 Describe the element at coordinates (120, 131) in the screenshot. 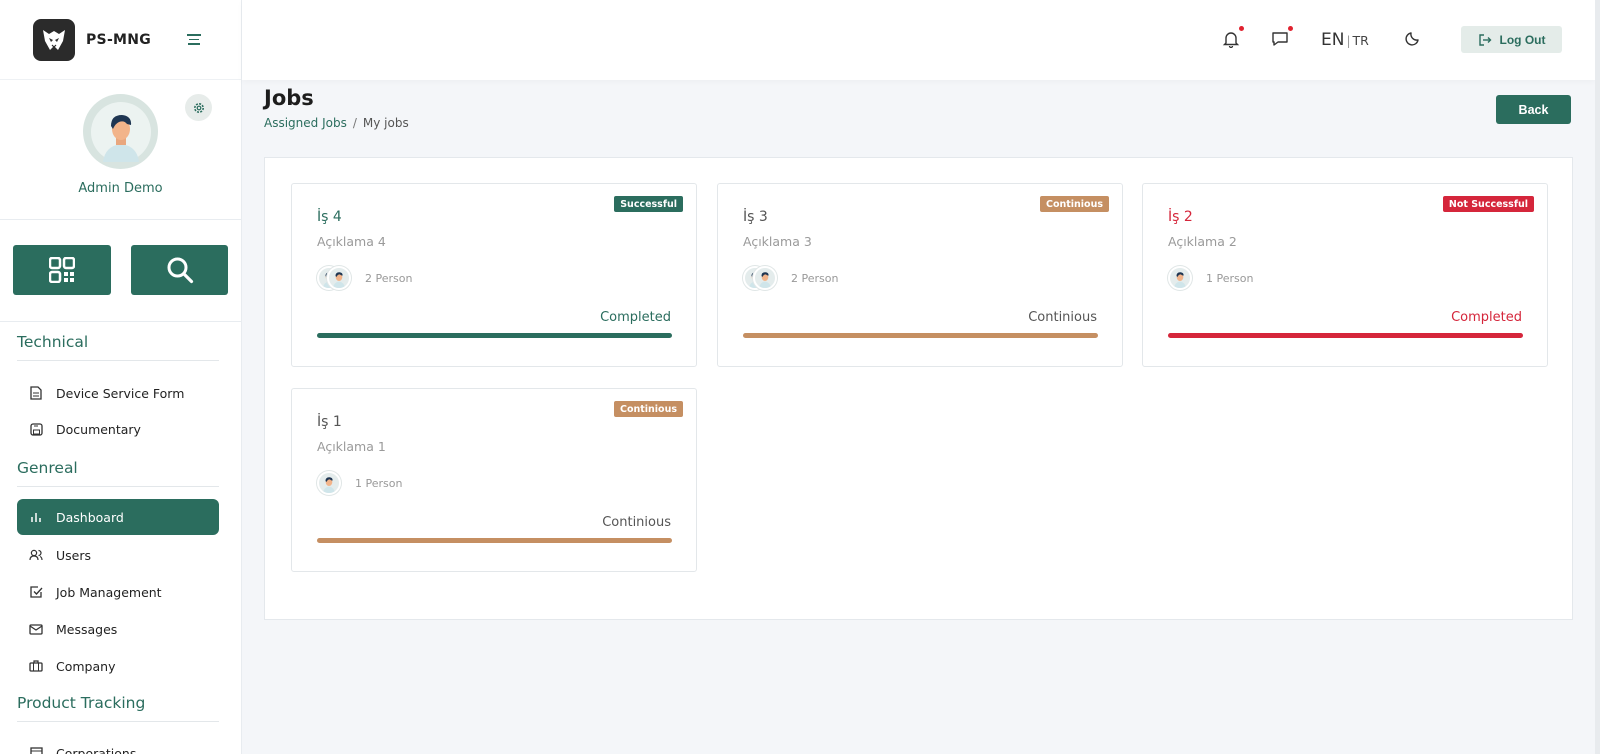

I see `avatar` at that location.